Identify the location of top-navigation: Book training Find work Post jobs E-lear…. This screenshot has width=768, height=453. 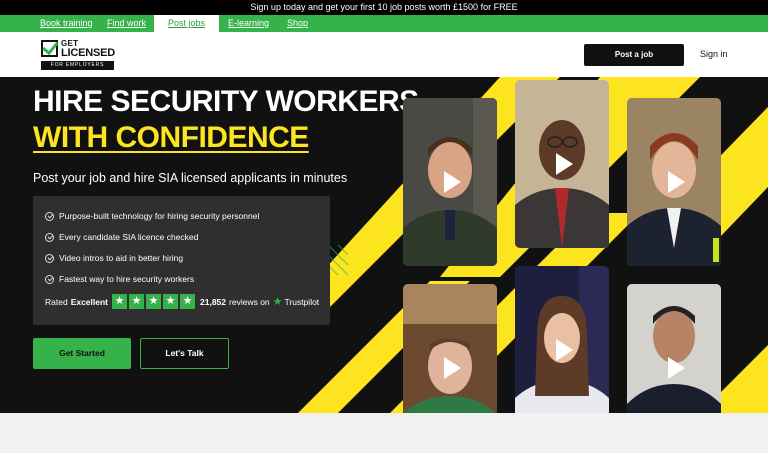
(384, 23).